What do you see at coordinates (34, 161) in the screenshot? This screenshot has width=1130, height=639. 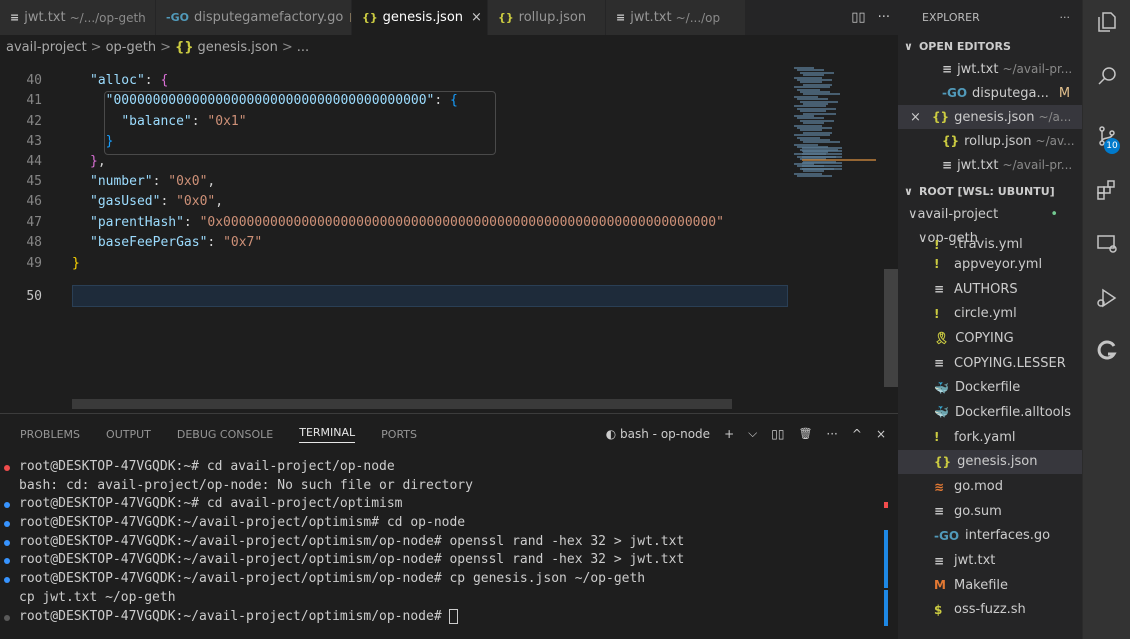 I see `line-number: 44` at bounding box center [34, 161].